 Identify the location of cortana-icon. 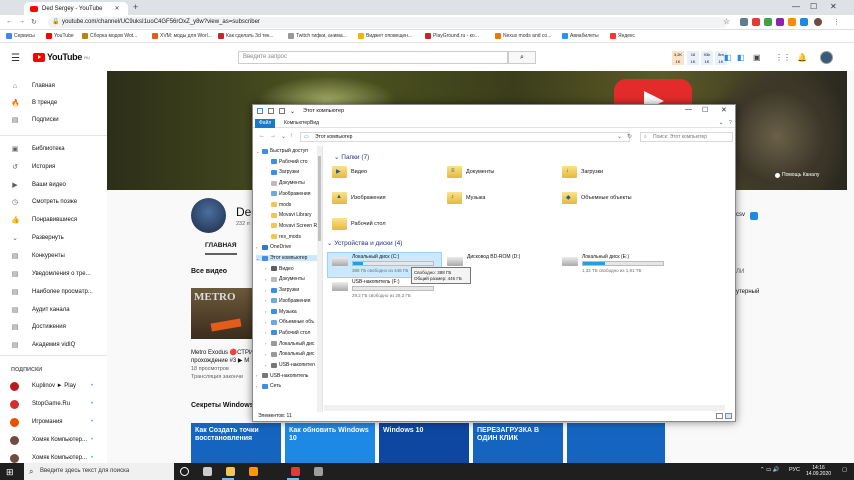
(184, 471).